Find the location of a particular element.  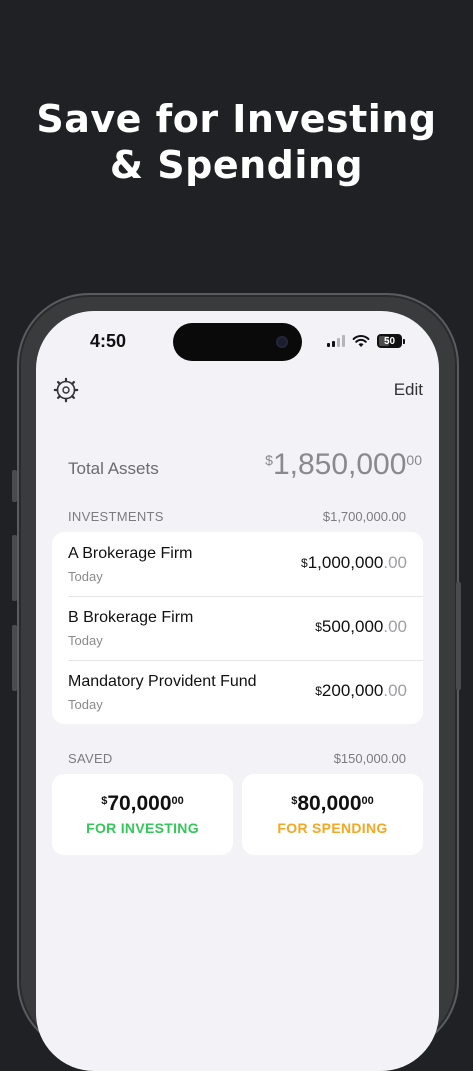

status-time: 4:50 is located at coordinates (108, 341).